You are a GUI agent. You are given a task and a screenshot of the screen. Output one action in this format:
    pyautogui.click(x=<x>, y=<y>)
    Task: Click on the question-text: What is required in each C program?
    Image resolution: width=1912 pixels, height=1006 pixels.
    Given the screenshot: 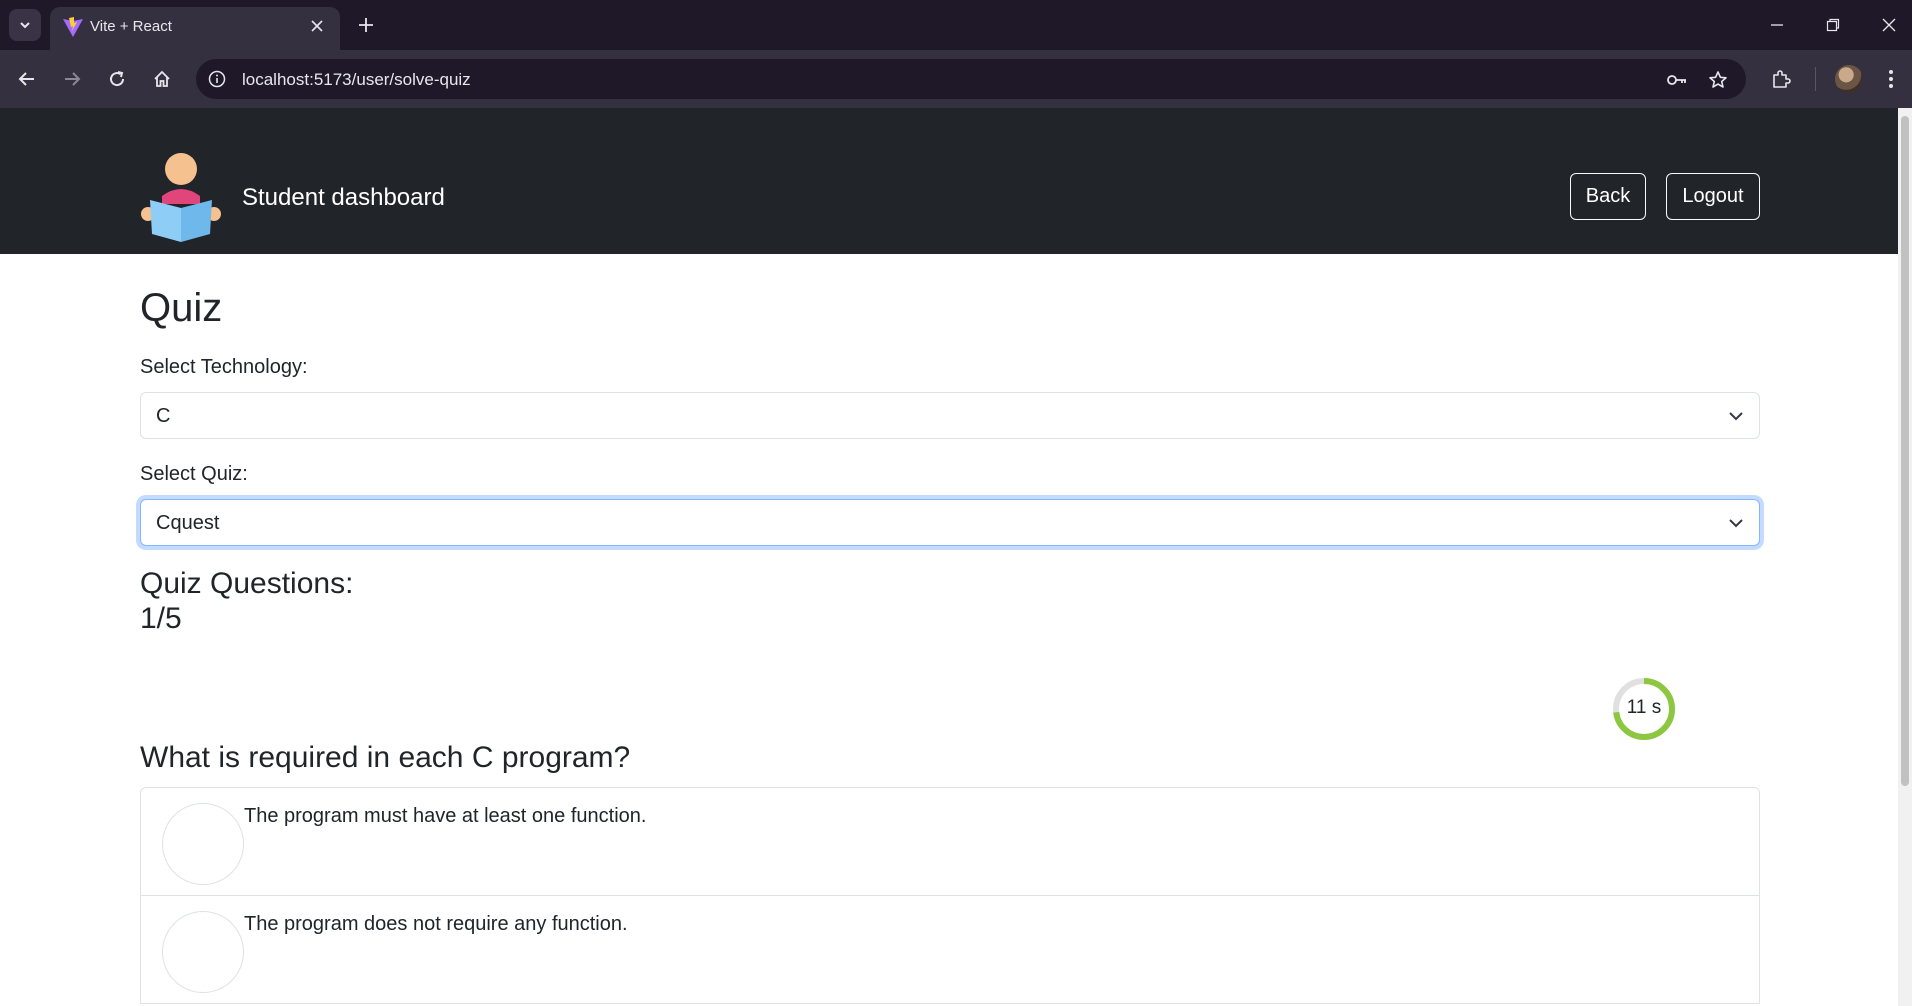 What is the action you would take?
    pyautogui.click(x=385, y=757)
    